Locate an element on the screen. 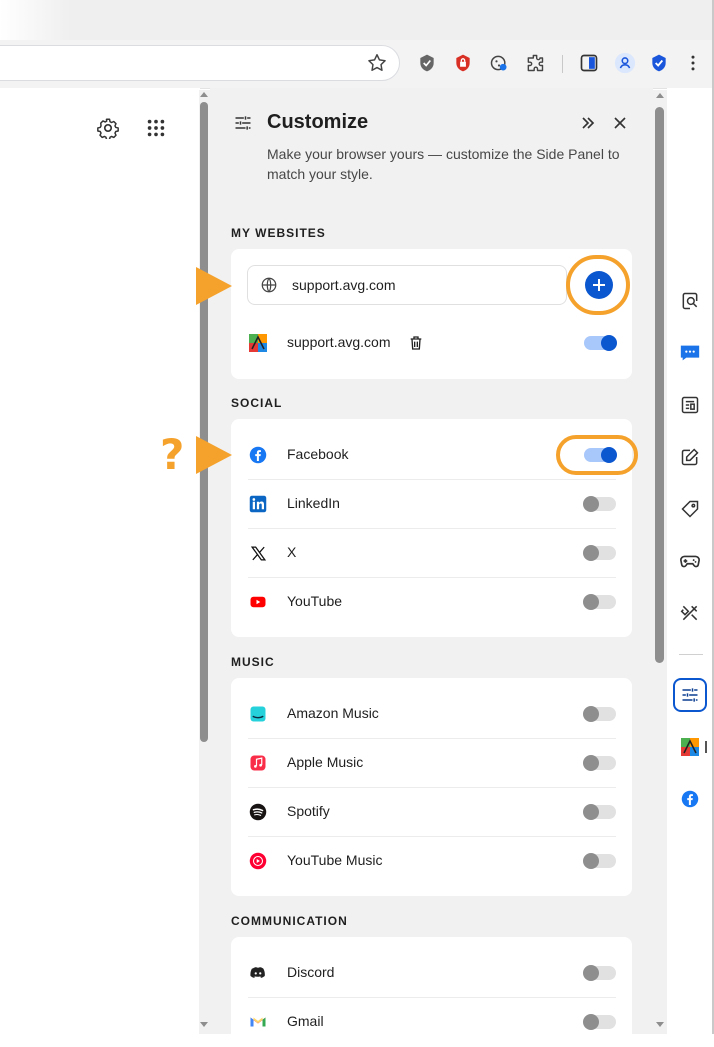  reading-list-icon is located at coordinates (690, 405).